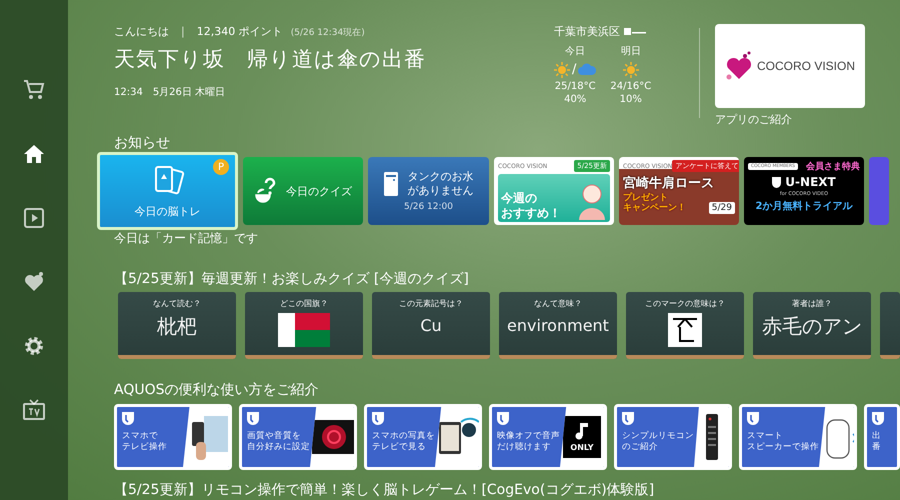  I want to click on person-silhouette-icon, so click(592, 201).